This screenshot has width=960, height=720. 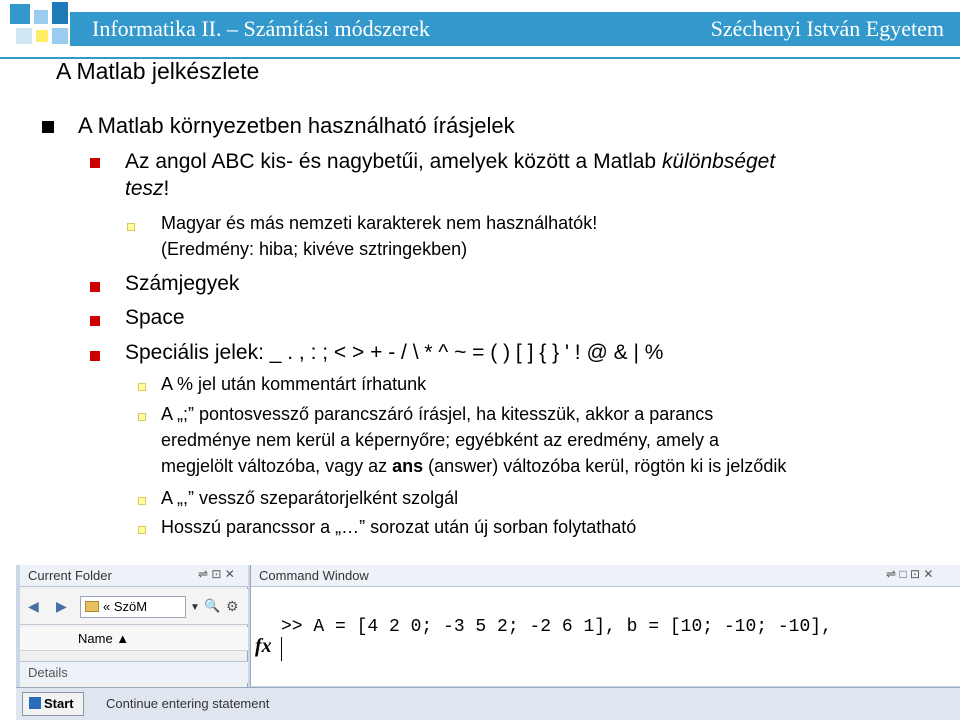 What do you see at coordinates (310, 498) in the screenshot?
I see `bullet-comma: A „,” vessző szeparátorjelként szolgál` at bounding box center [310, 498].